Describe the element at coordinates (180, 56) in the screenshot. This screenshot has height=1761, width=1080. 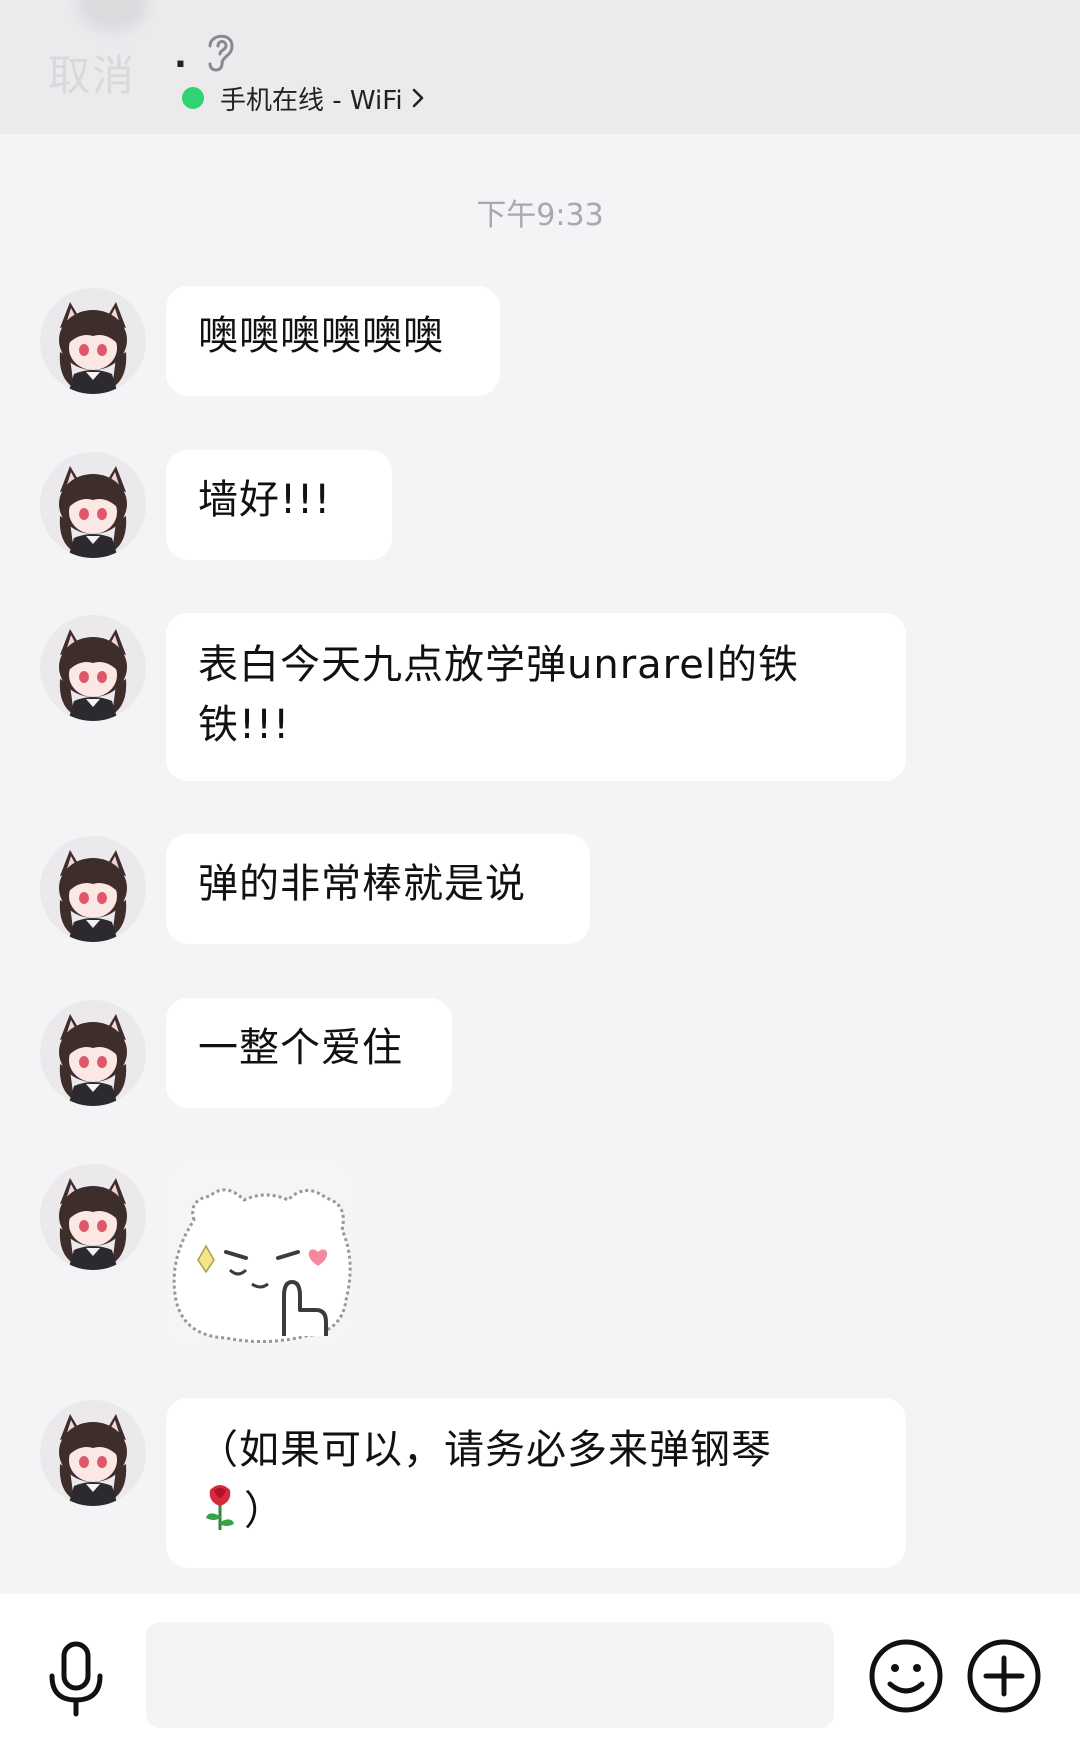
I see `contact-name: .` at that location.